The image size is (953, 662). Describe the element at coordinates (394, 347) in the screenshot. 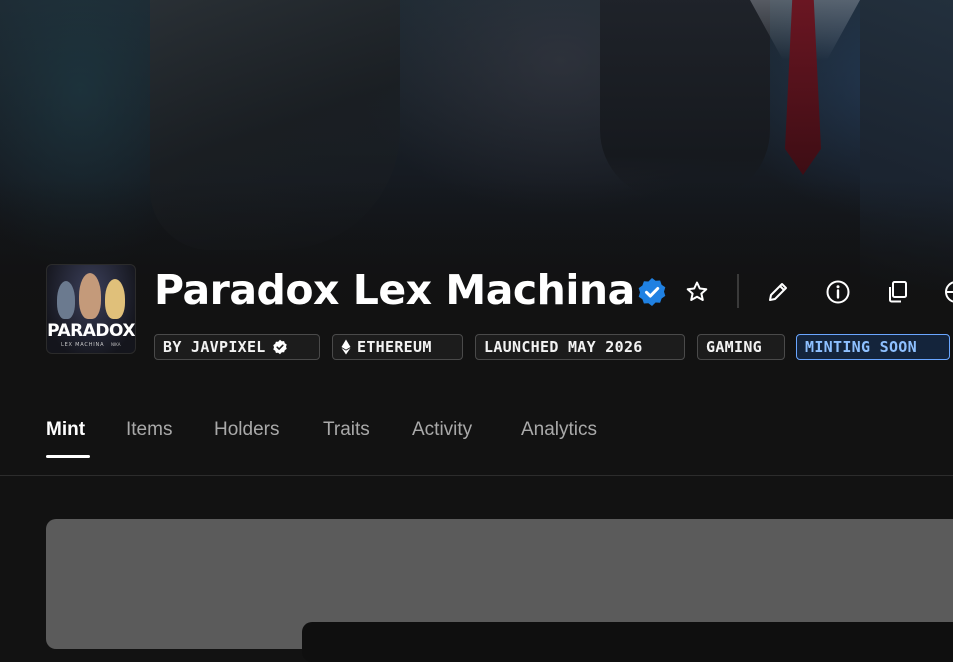

I see `chain-tag-label: ETHEREUM` at that location.